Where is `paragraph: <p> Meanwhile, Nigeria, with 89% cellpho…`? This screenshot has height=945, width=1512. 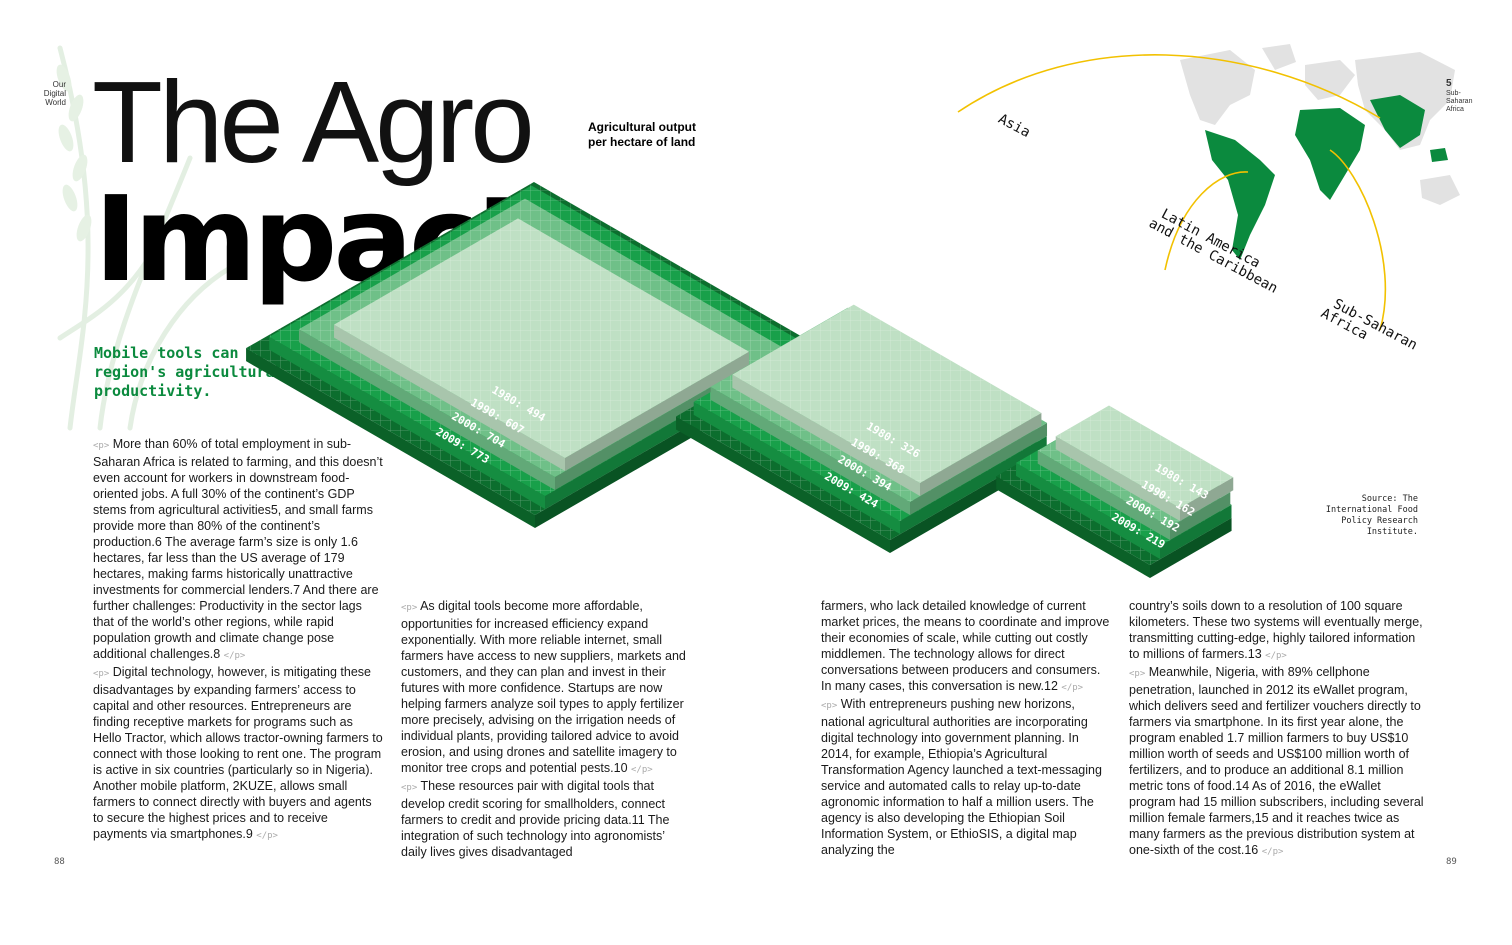 paragraph: <p> Meanwhile, Nigeria, with 89% cellpho… is located at coordinates (1279, 762).